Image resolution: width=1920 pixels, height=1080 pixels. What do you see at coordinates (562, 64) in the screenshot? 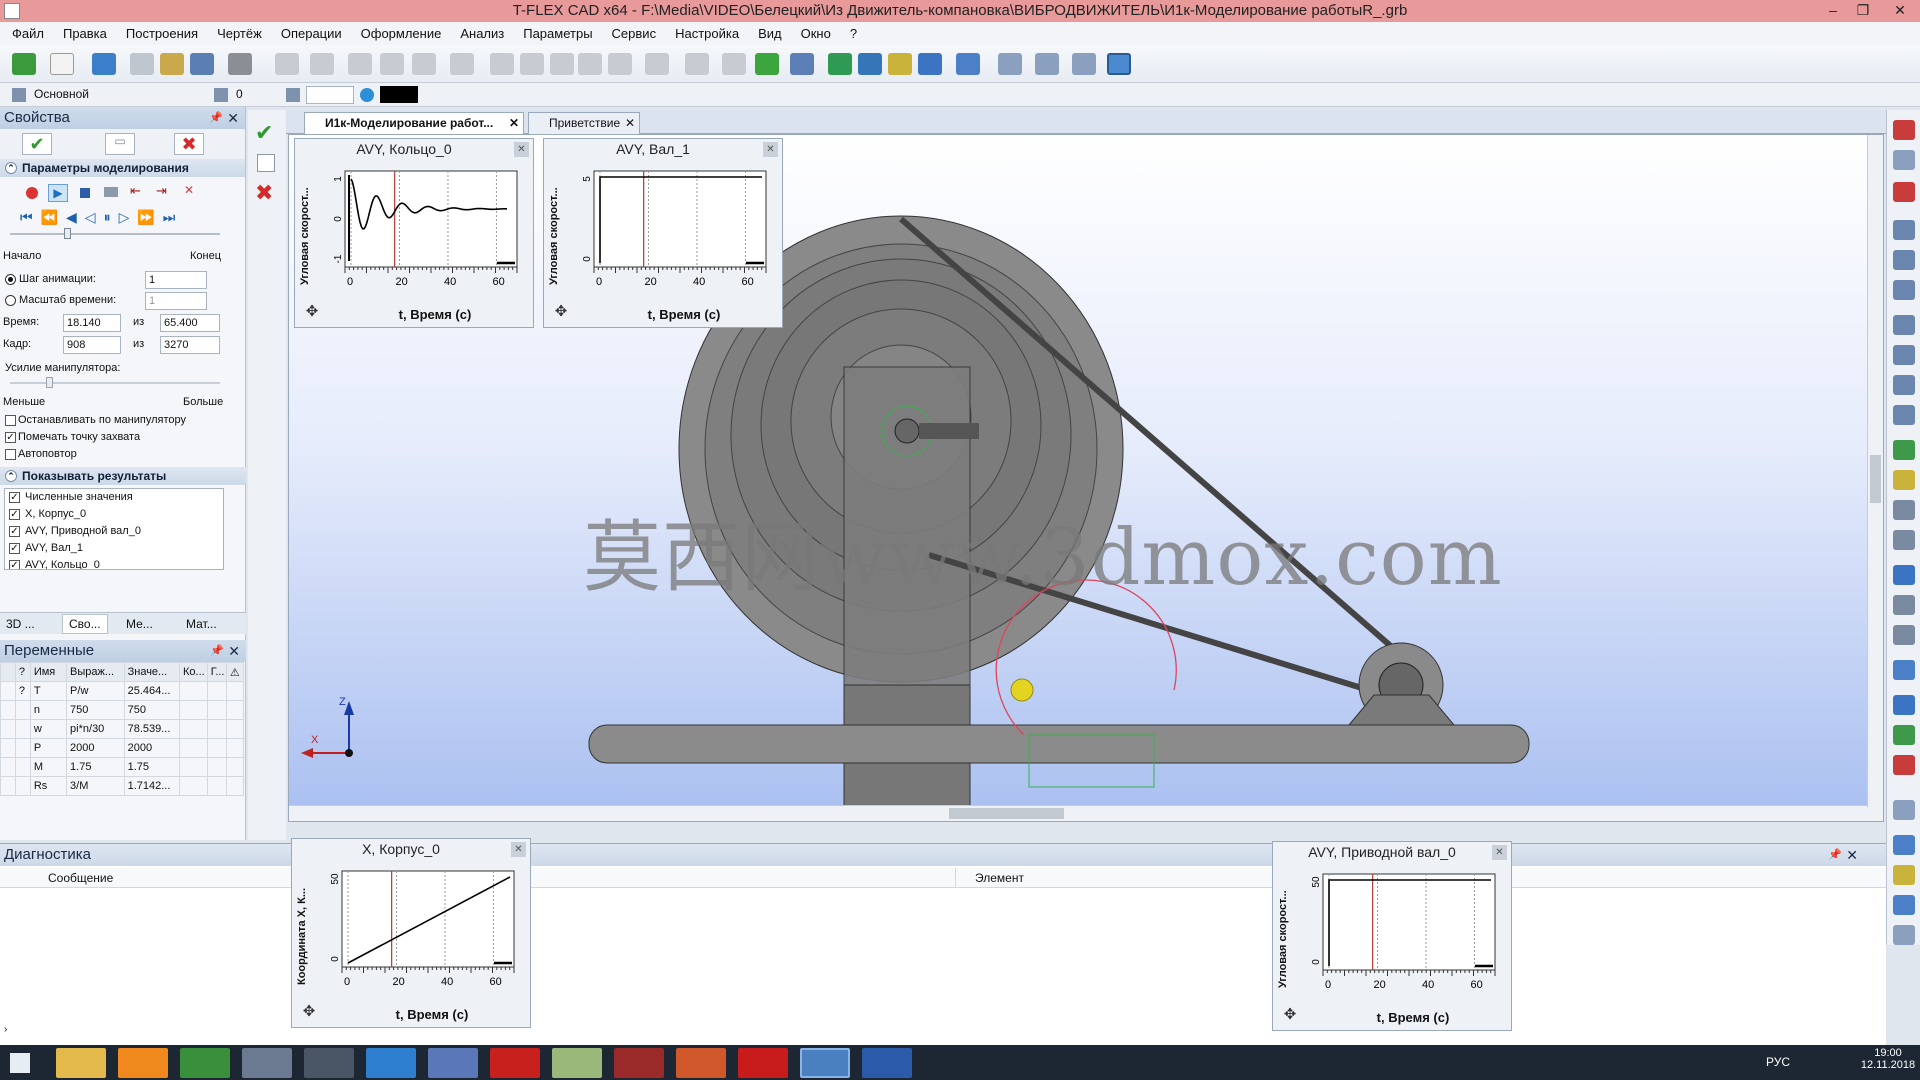
I see `text-icon` at bounding box center [562, 64].